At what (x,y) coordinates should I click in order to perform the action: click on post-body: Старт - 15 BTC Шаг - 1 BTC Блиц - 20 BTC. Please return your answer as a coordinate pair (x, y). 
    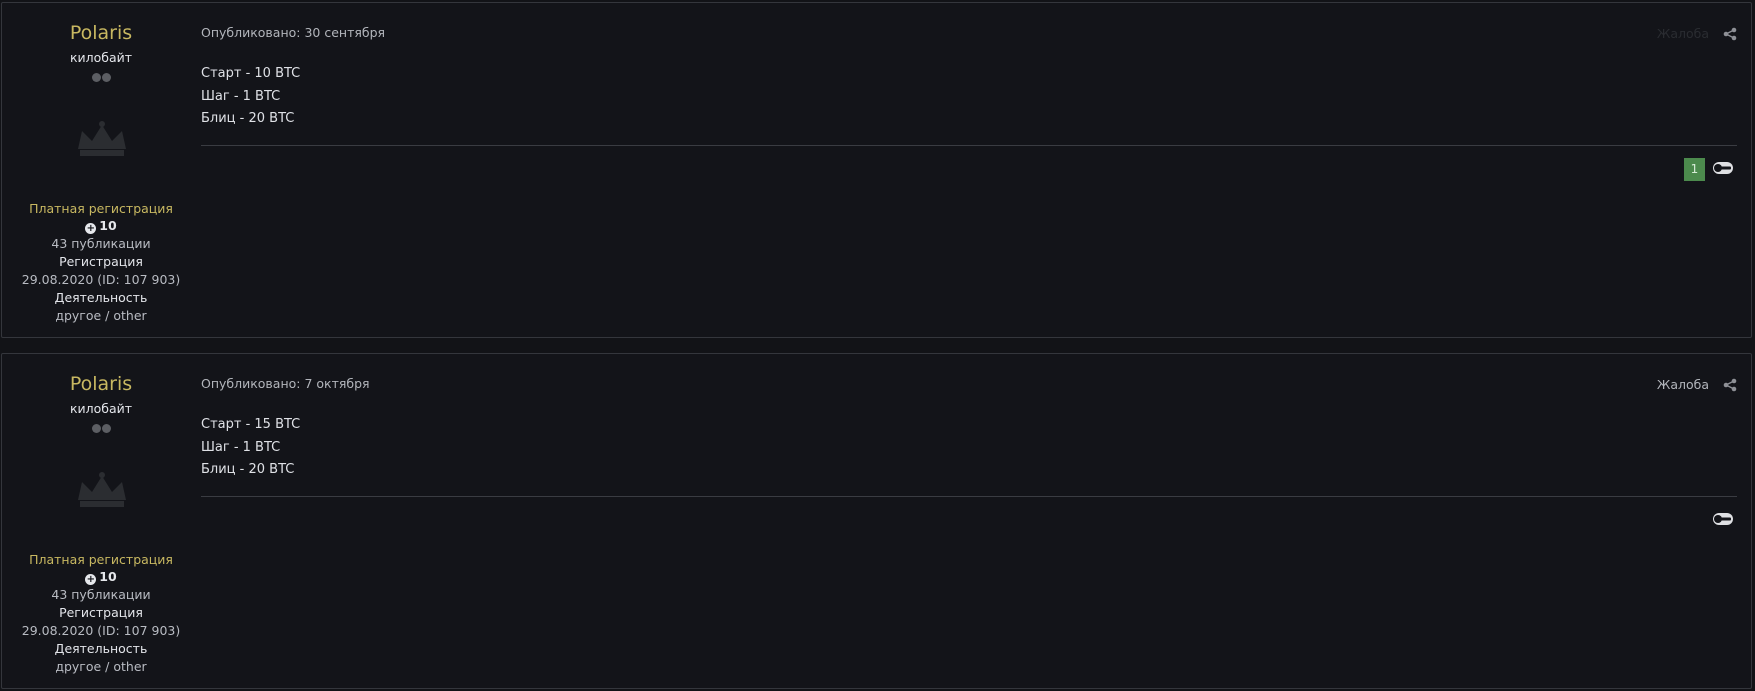
    Looking at the image, I should click on (250, 448).